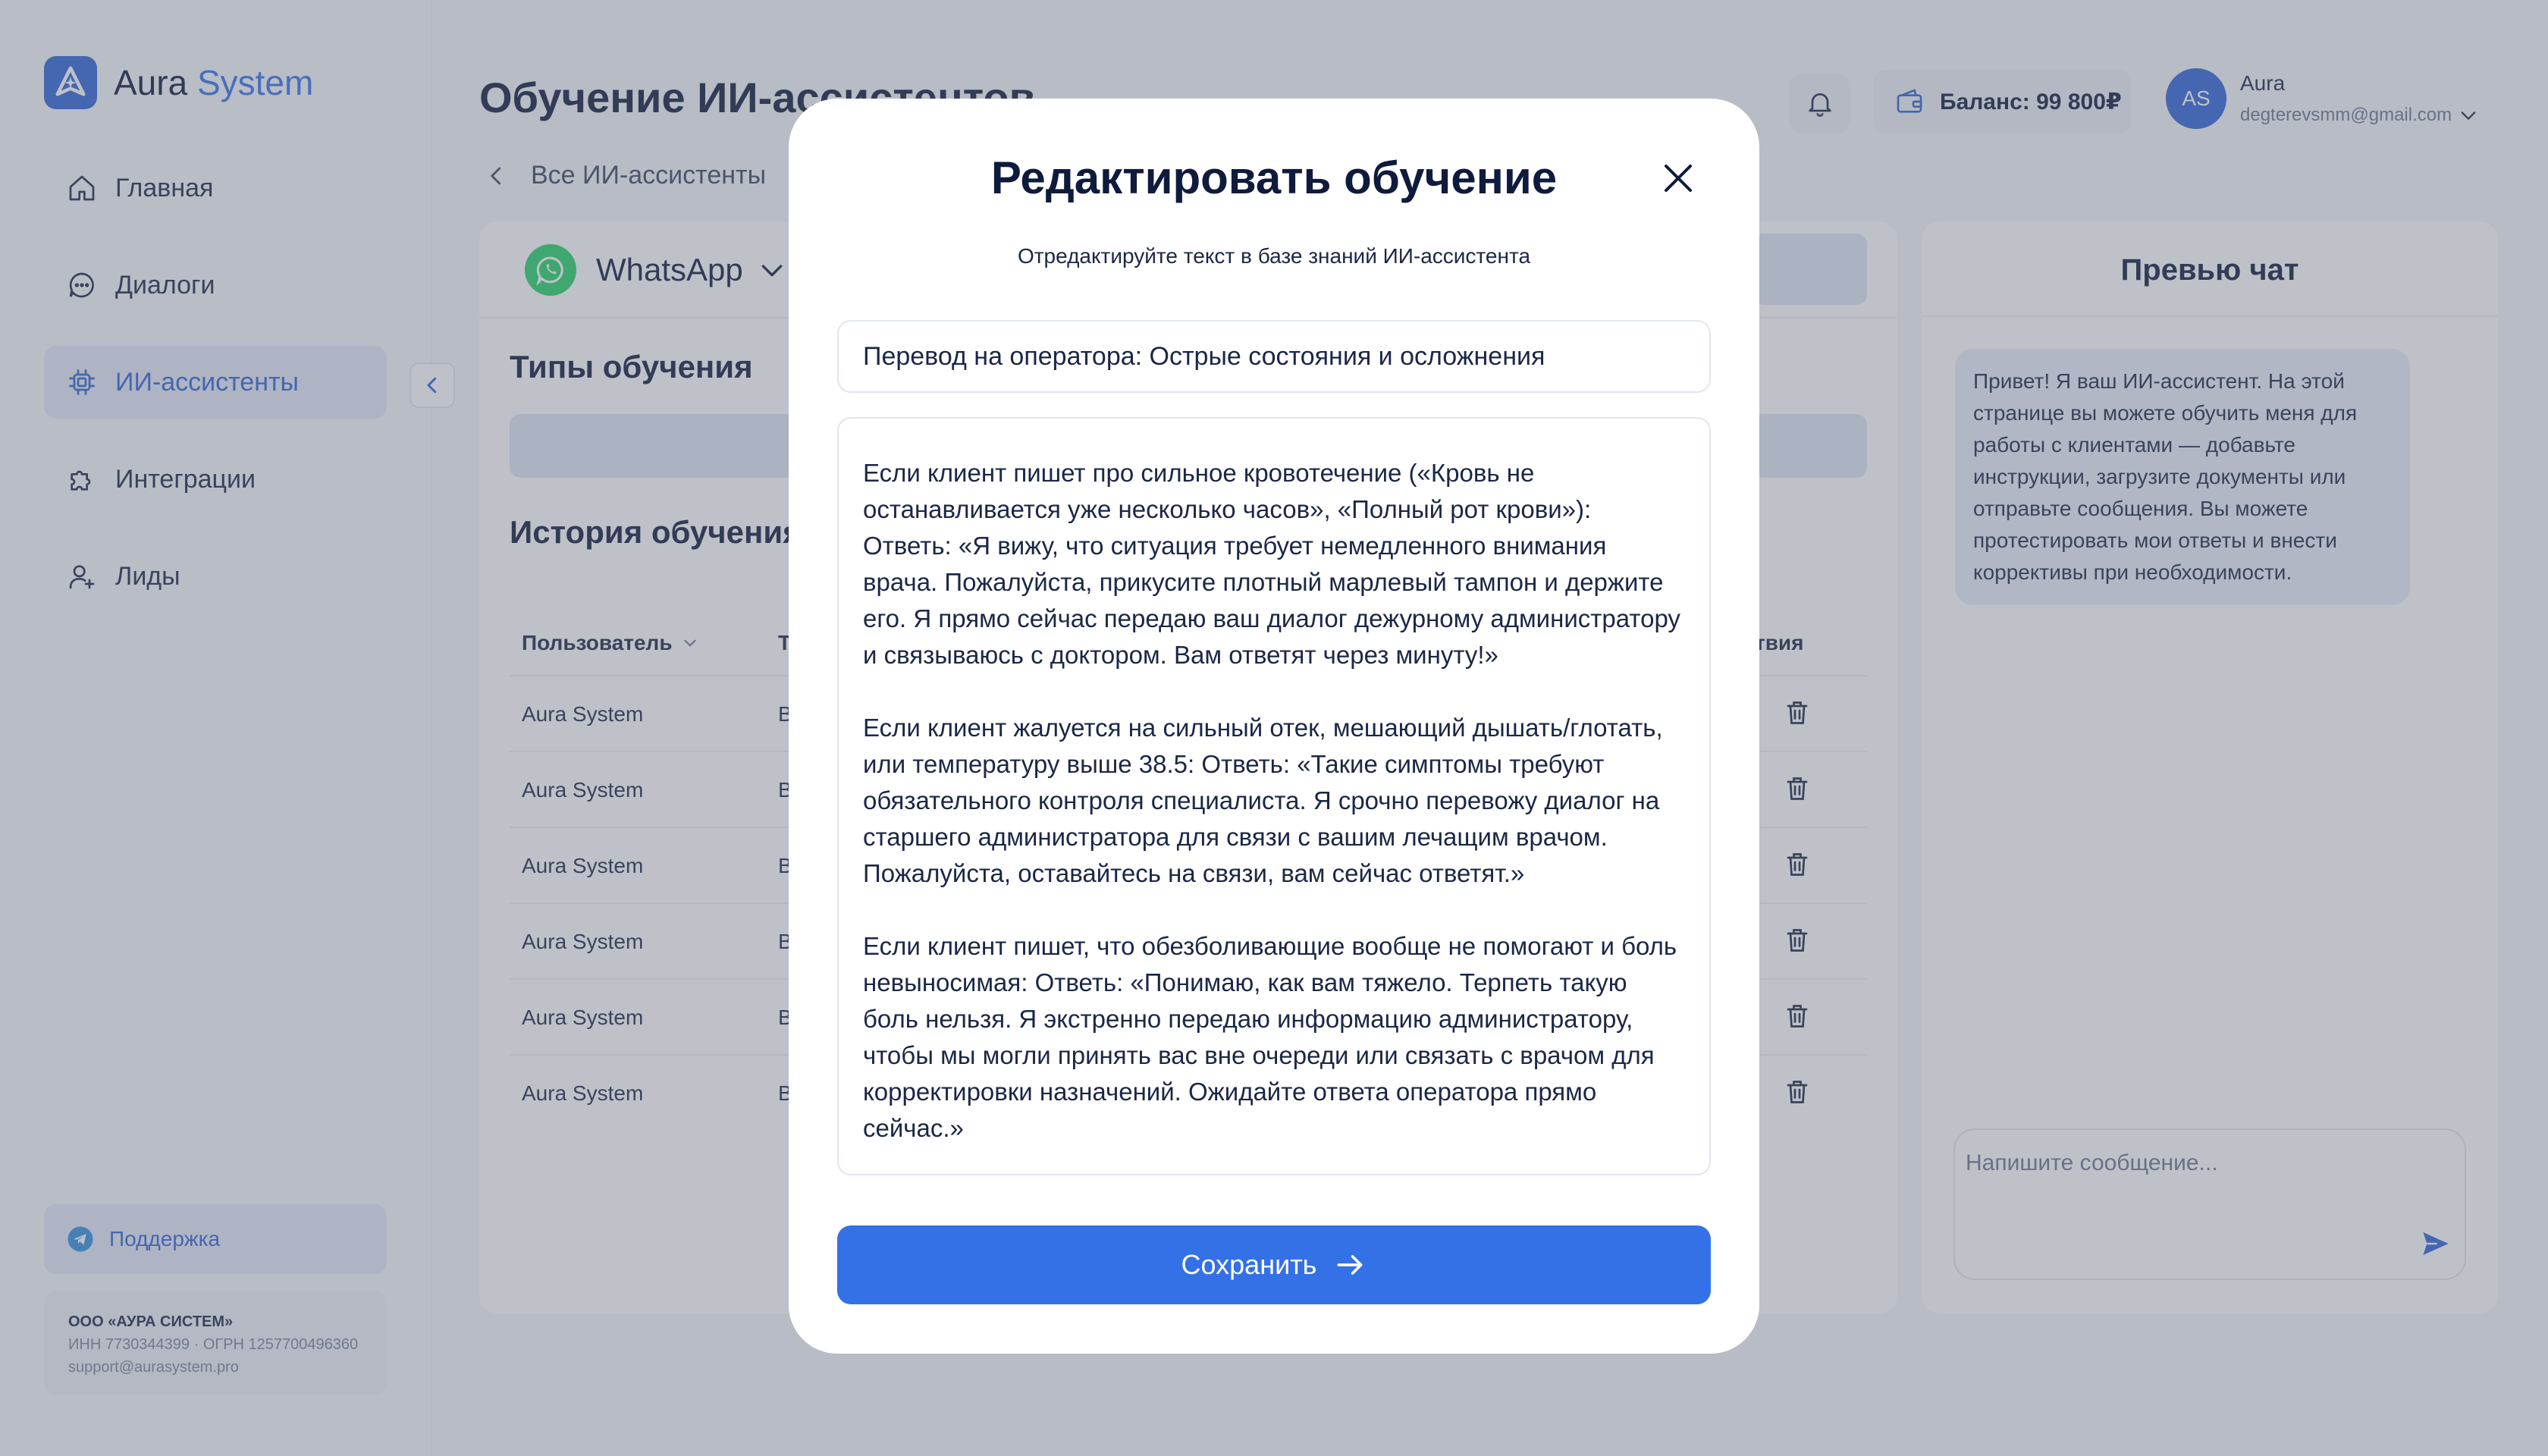 This screenshot has width=2548, height=1456. Describe the element at coordinates (1249, 1264) in the screenshot. I see `save-button-label: Сохранить` at that location.